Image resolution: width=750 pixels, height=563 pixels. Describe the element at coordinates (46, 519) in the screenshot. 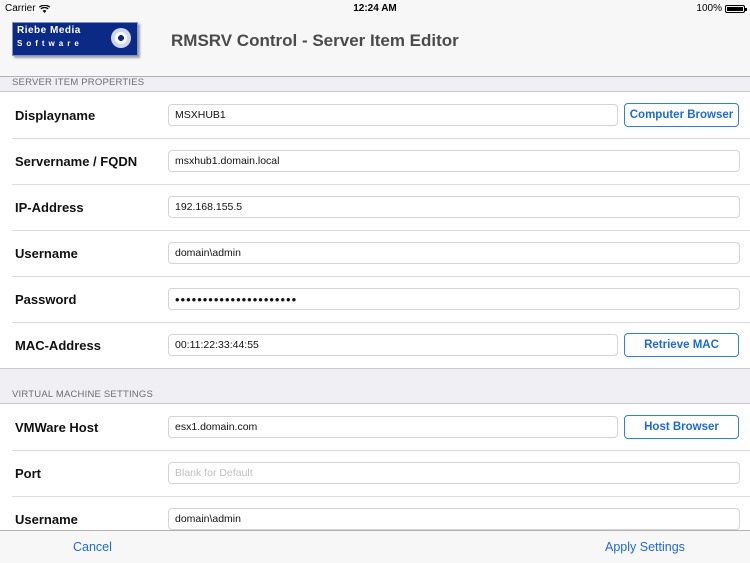

I see `vm-username-label: Username` at that location.